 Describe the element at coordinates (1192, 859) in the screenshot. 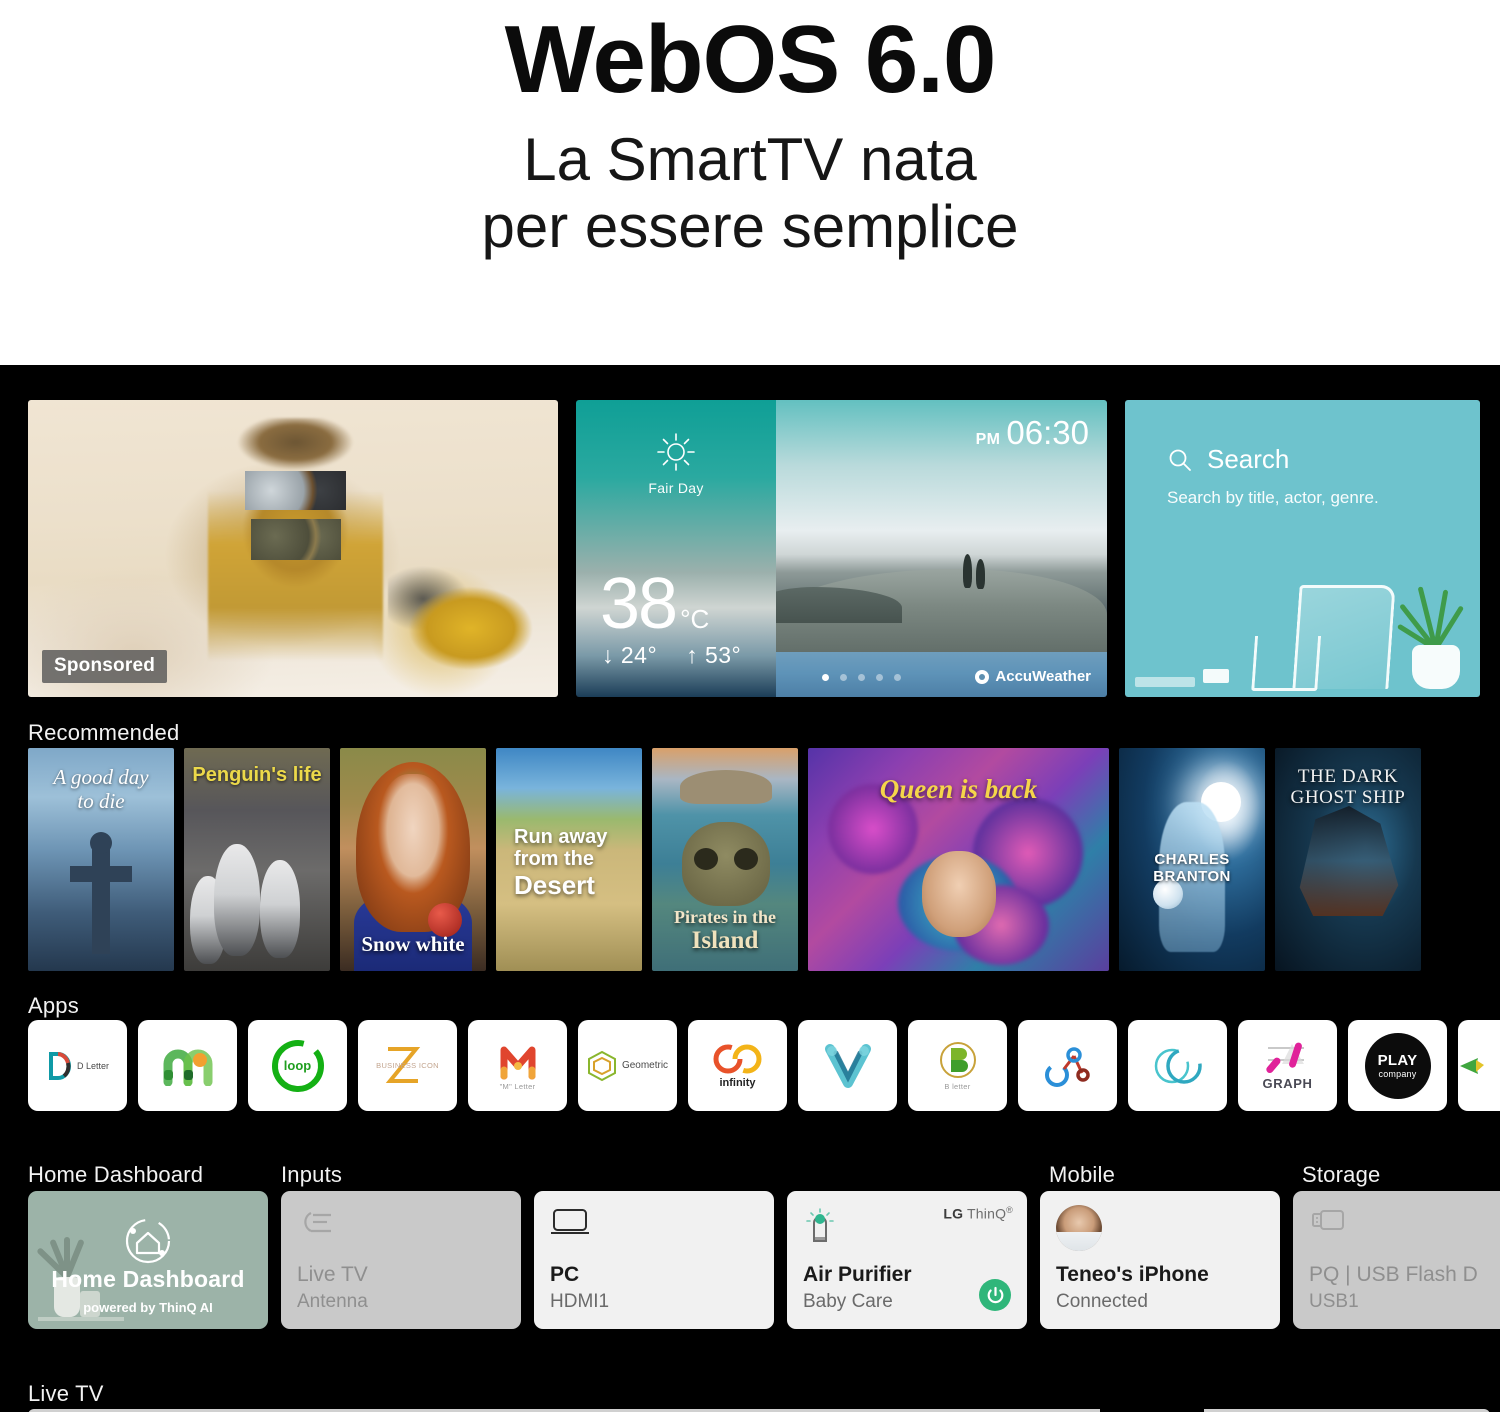

I see `recommended-tile: CHARLES BRANTON` at that location.